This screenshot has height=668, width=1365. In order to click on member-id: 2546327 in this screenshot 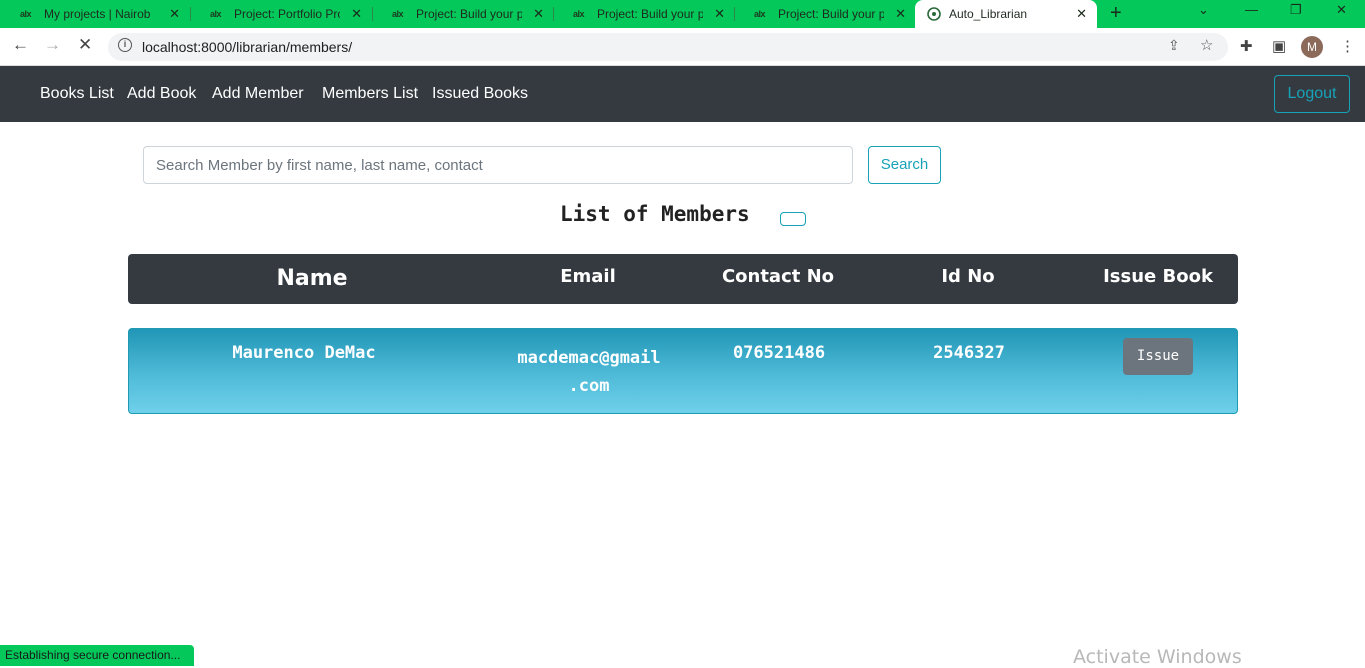, I will do `click(969, 353)`.